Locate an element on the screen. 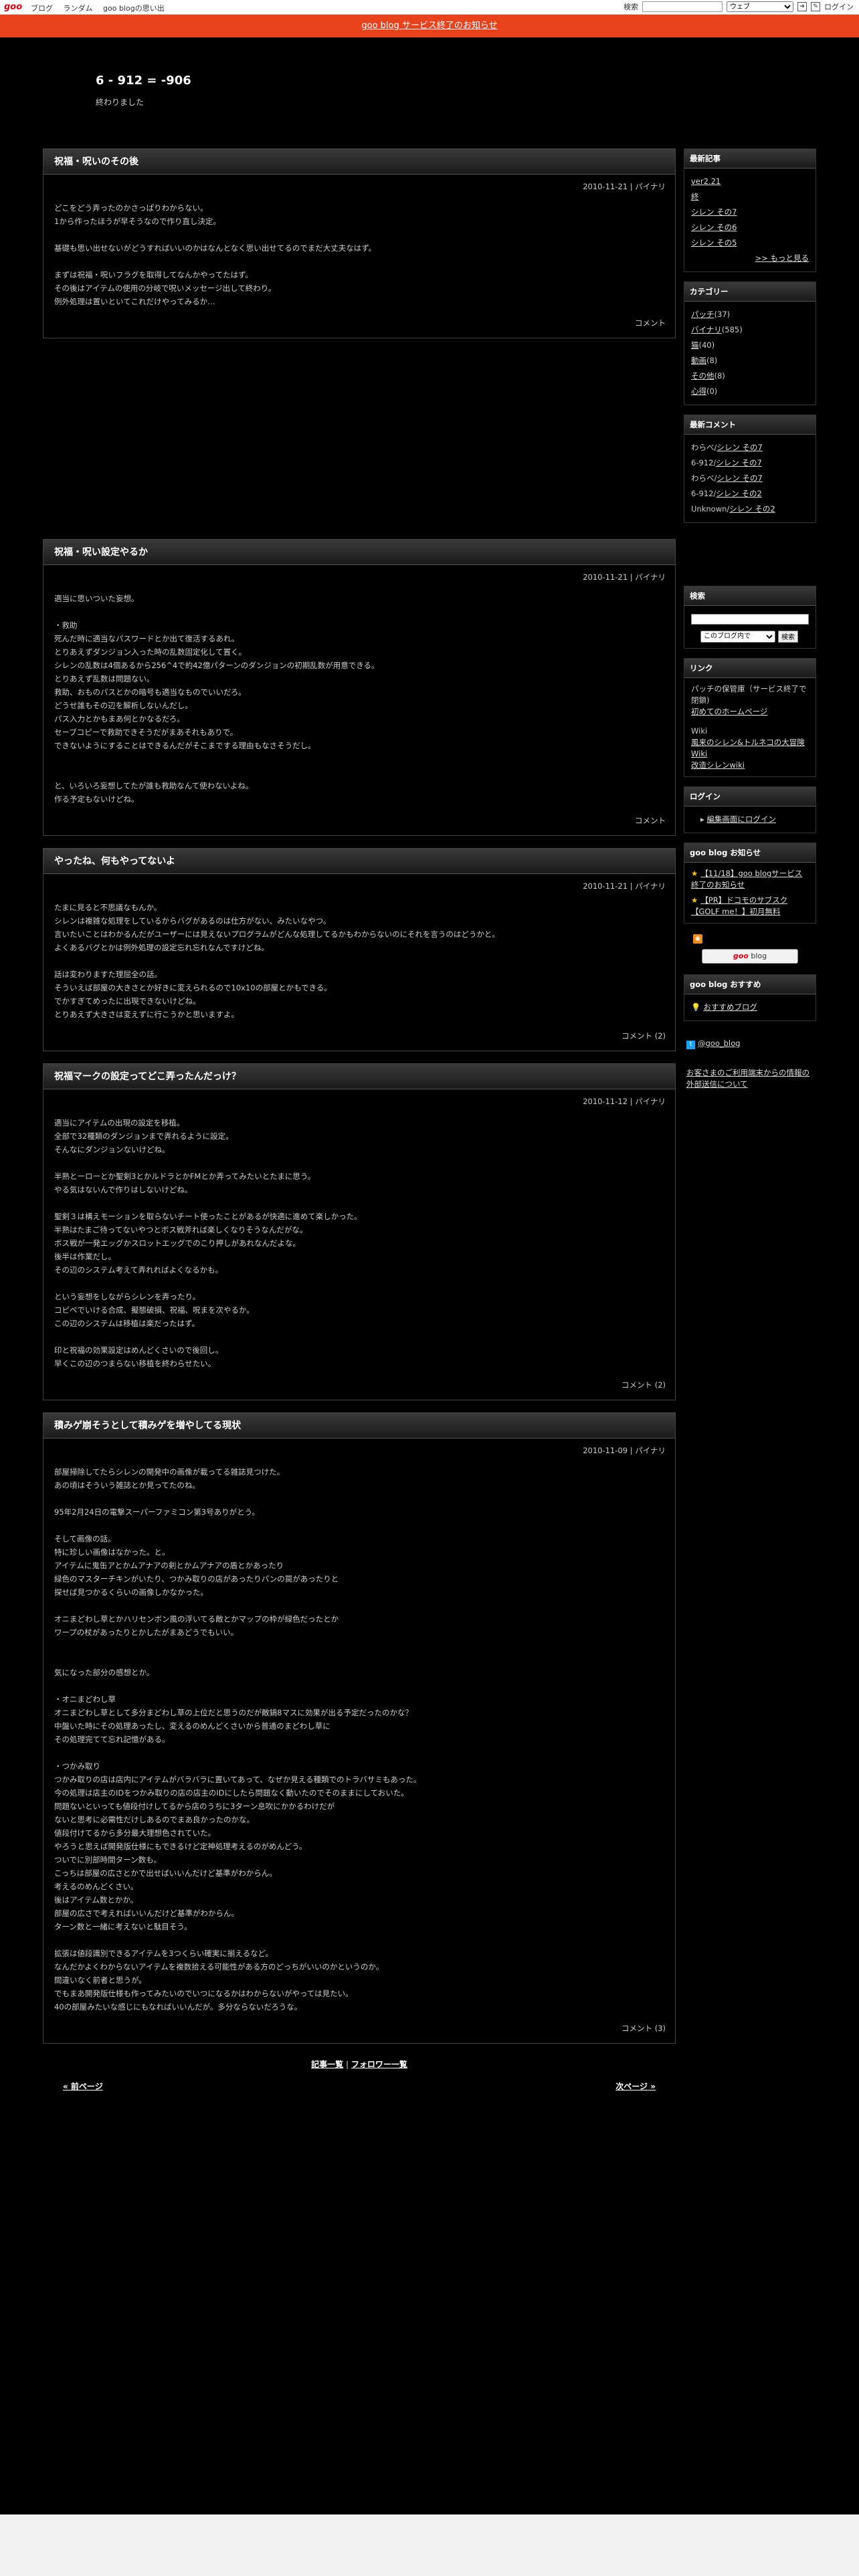  recent-entry-link: シレン その5 is located at coordinates (750, 243).